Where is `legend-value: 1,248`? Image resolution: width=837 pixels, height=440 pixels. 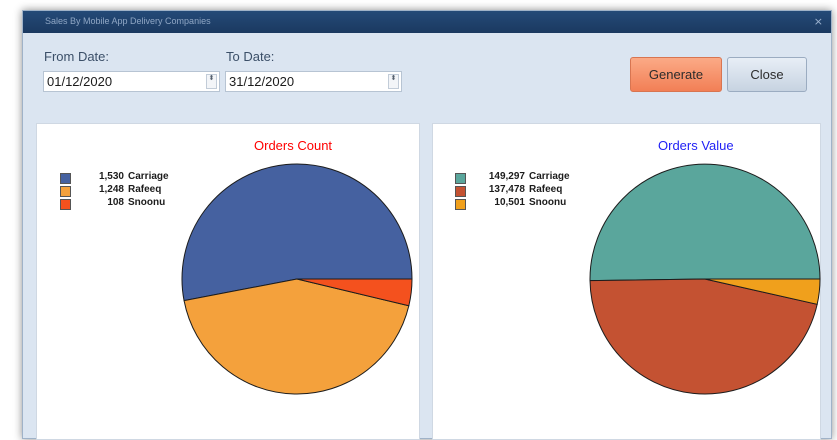
legend-value: 1,248 is located at coordinates (111, 189).